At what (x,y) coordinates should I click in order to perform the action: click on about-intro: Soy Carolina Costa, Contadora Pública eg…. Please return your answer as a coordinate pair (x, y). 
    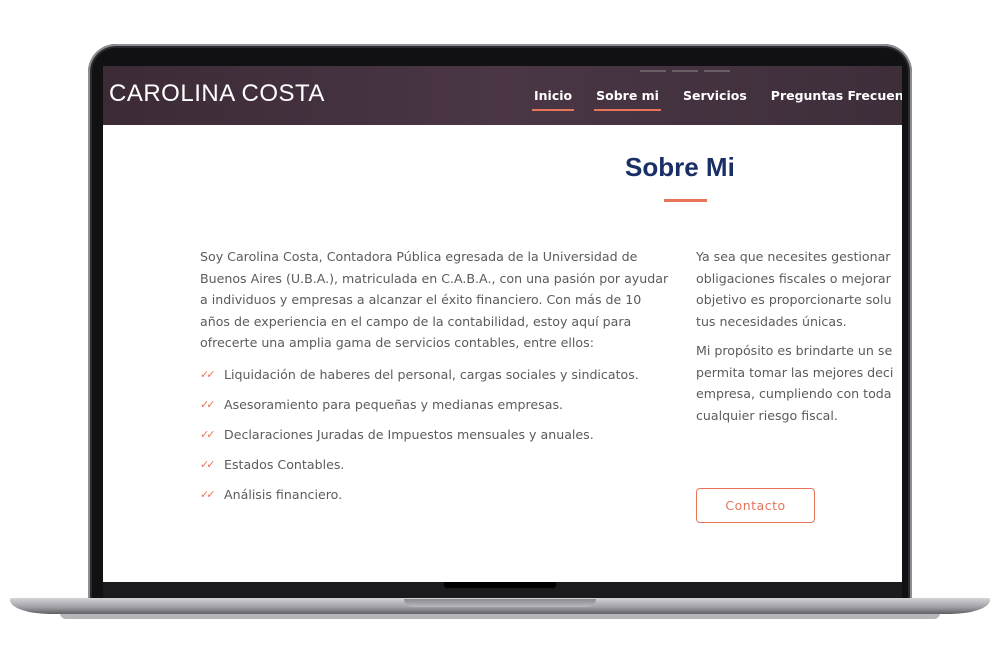
    Looking at the image, I should click on (434, 299).